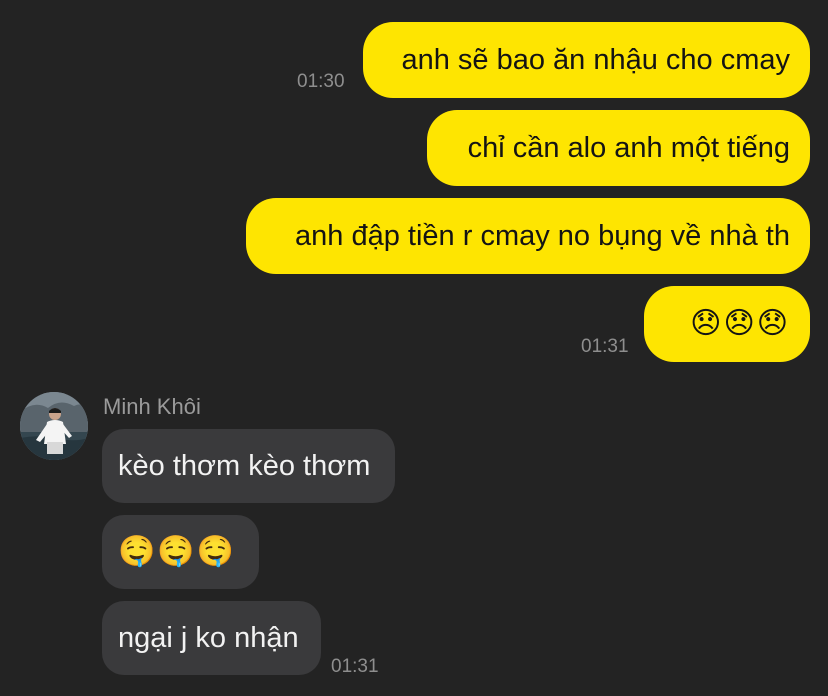  Describe the element at coordinates (628, 148) in the screenshot. I see `message-text: chỉ cần alo anh một tiếng` at that location.